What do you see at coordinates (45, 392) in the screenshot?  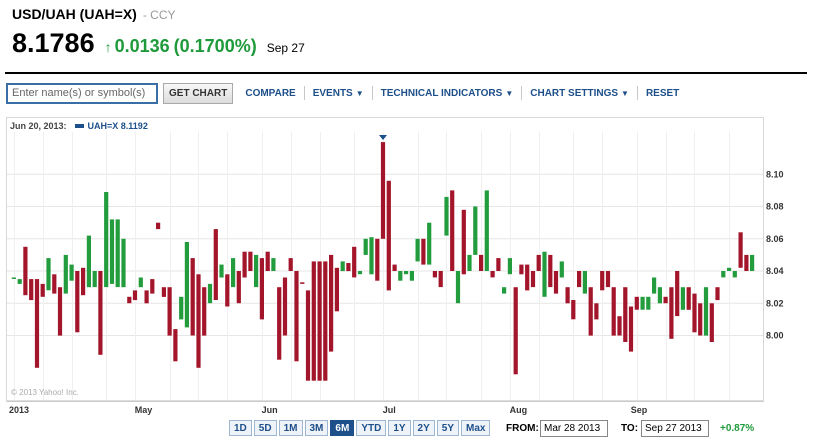 I see `copyright-text: © 2013 Yahoo! Inc.` at bounding box center [45, 392].